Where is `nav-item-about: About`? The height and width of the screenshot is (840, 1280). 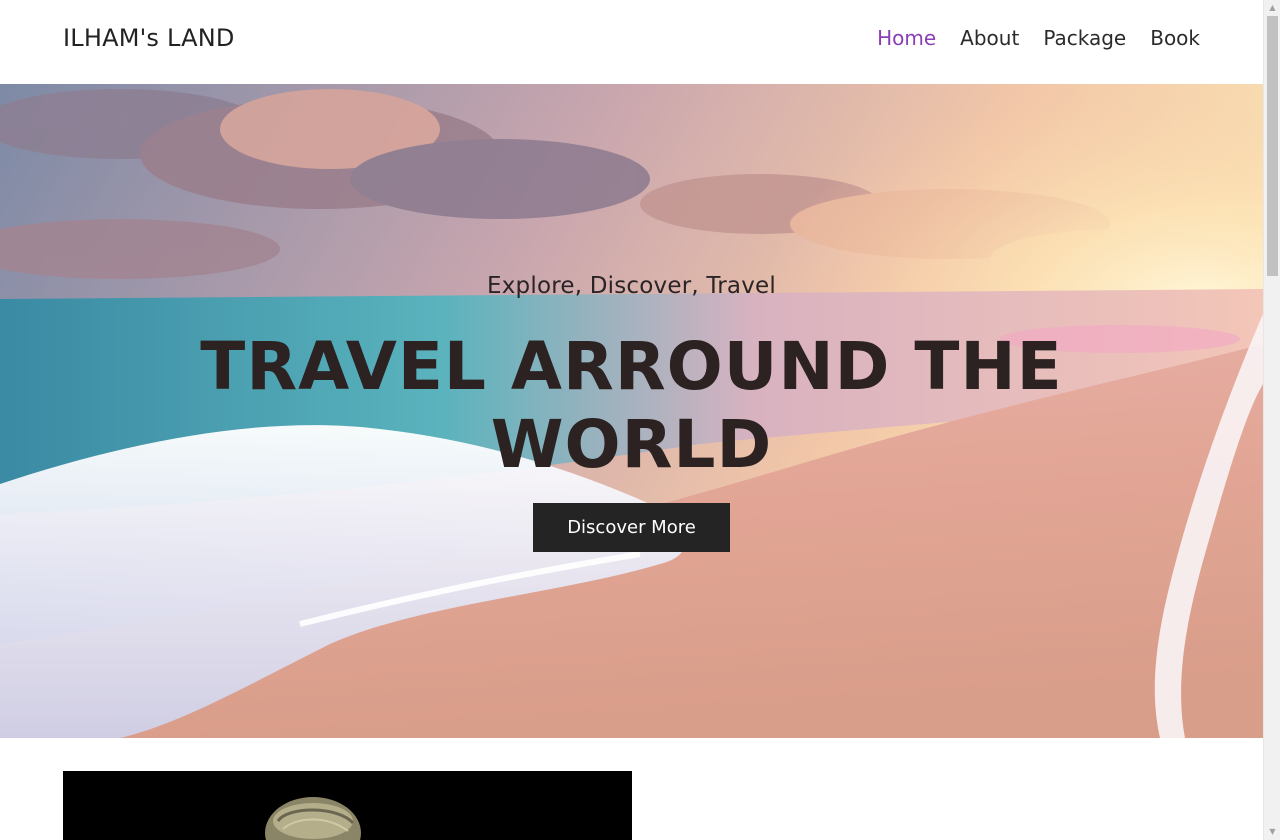 nav-item-about: About is located at coordinates (989, 38).